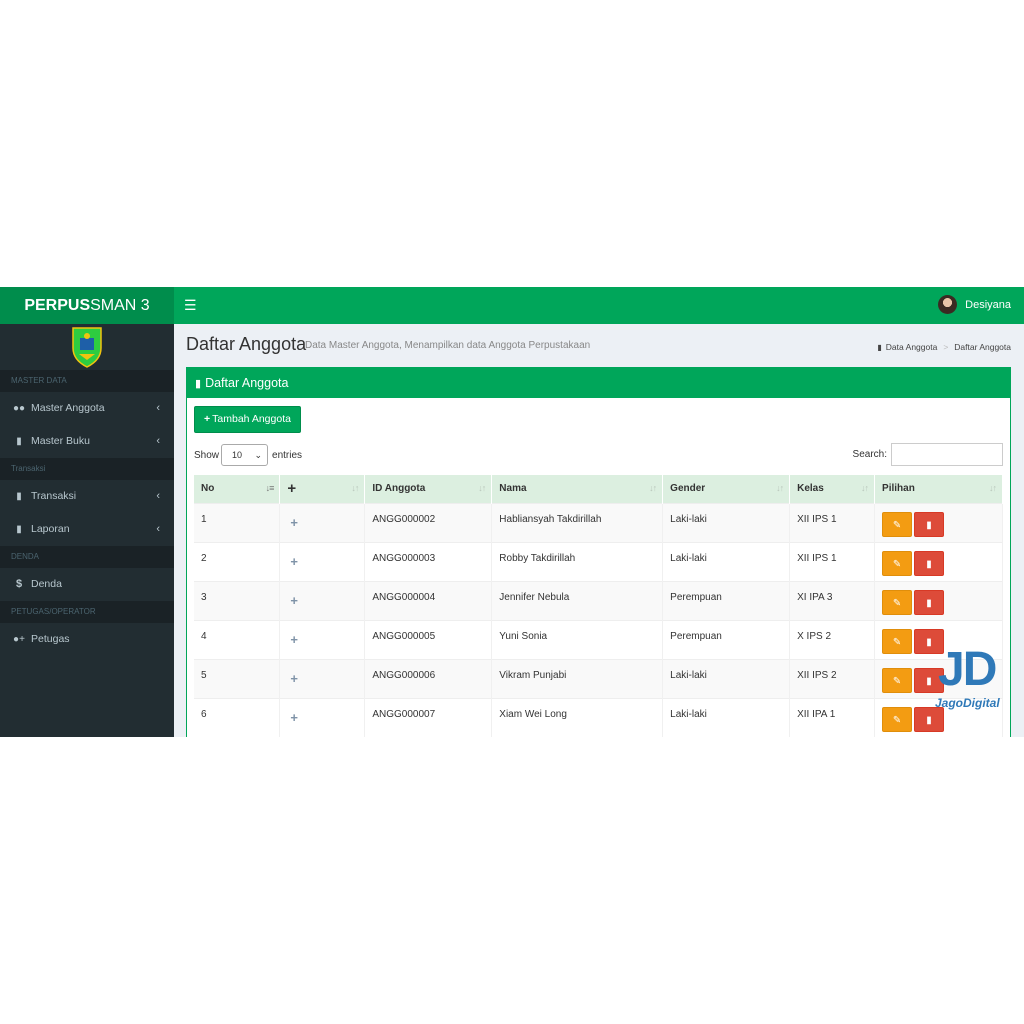  I want to click on user-menu: Desiyana, so click(974, 304).